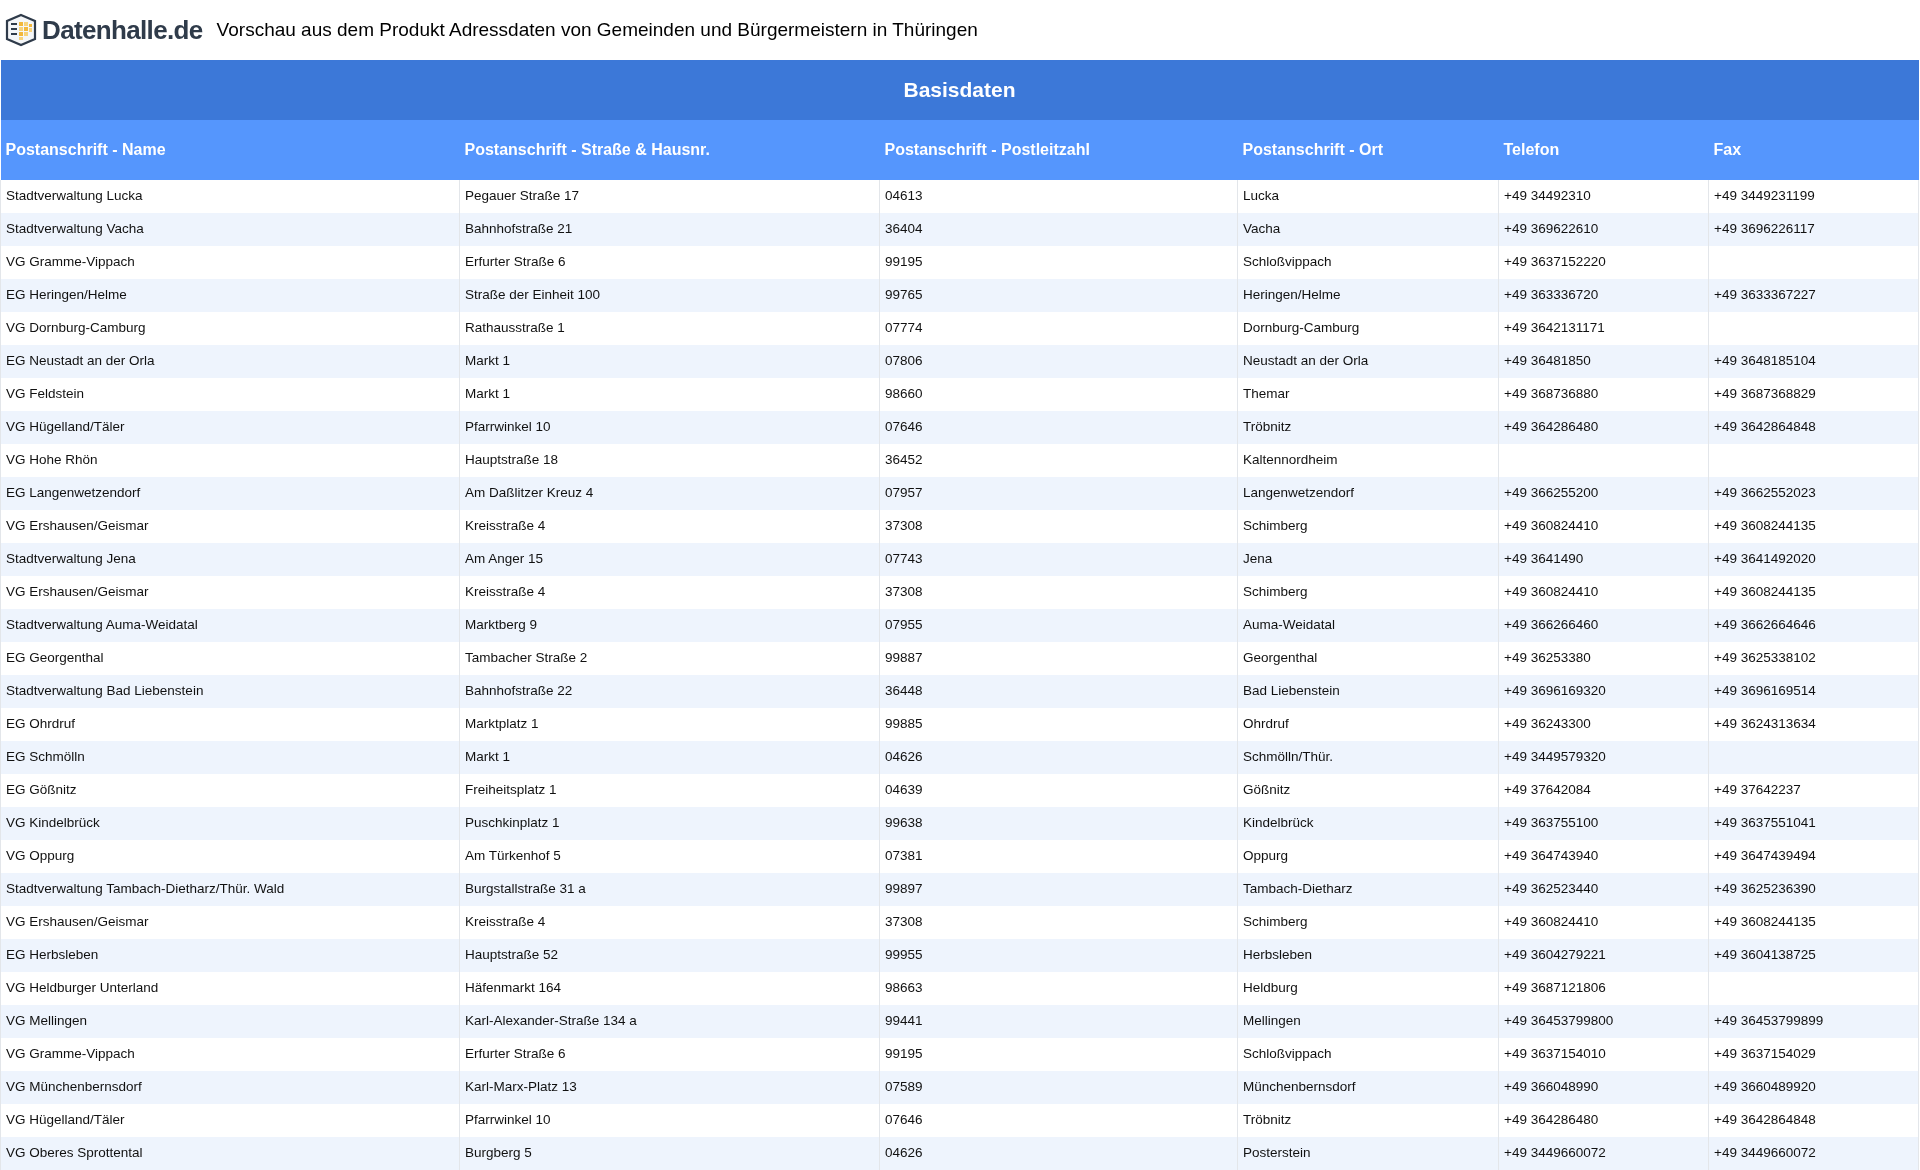 Image resolution: width=1920 pixels, height=1170 pixels. What do you see at coordinates (1603, 150) in the screenshot?
I see `column-header: Telefon` at bounding box center [1603, 150].